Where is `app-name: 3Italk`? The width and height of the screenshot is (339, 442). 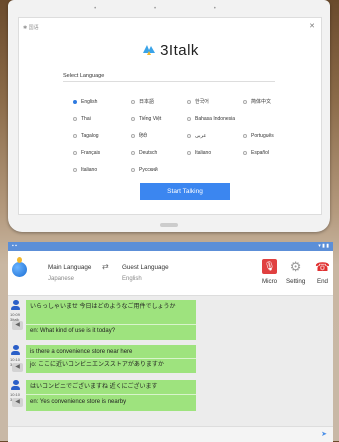 app-name: 3Italk is located at coordinates (179, 50).